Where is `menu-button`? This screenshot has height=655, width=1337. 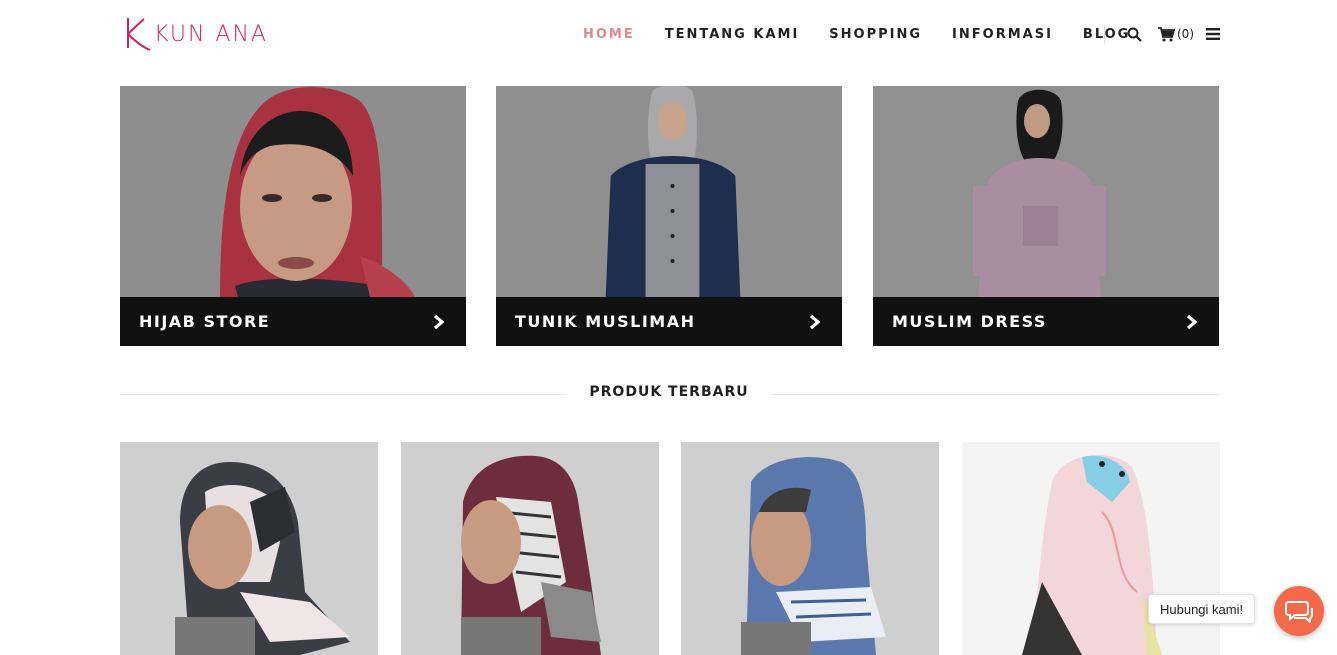 menu-button is located at coordinates (1213, 34).